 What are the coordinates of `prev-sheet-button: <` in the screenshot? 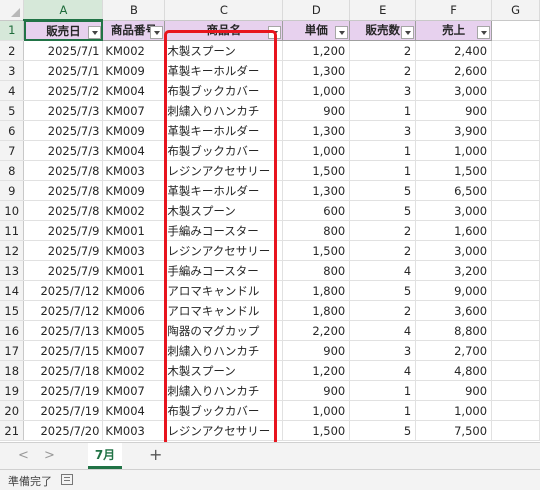 It's located at (23, 455).